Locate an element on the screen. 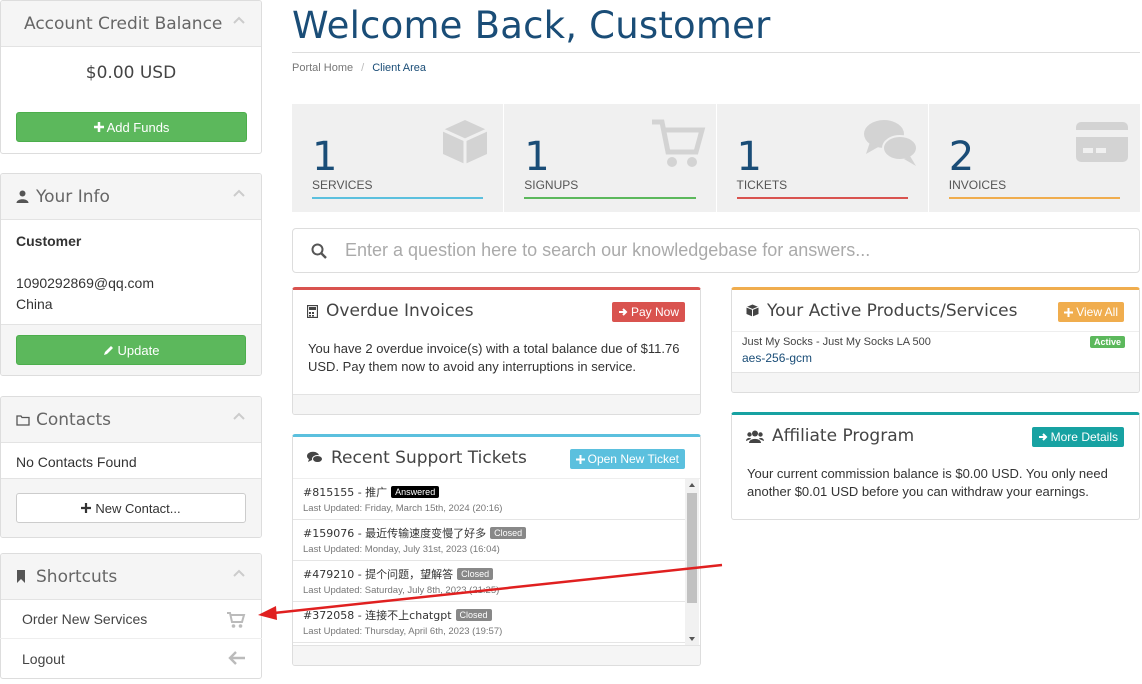 The height and width of the screenshot is (684, 1142). status-badge: Answered is located at coordinates (415, 492).